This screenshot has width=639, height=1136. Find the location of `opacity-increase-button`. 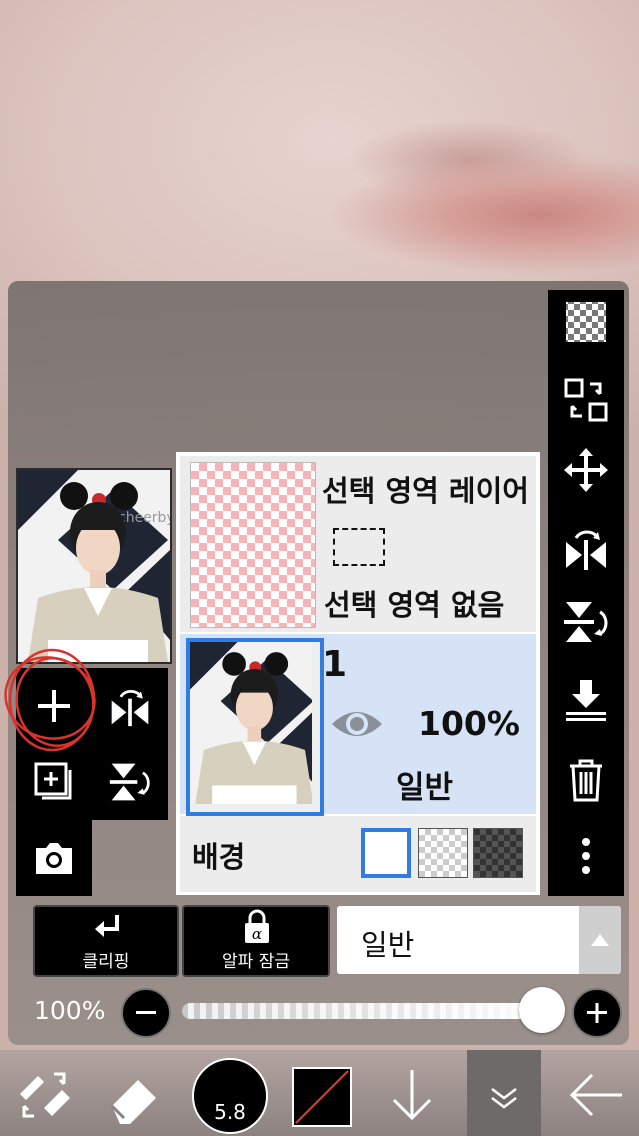

opacity-increase-button is located at coordinates (597, 1013).